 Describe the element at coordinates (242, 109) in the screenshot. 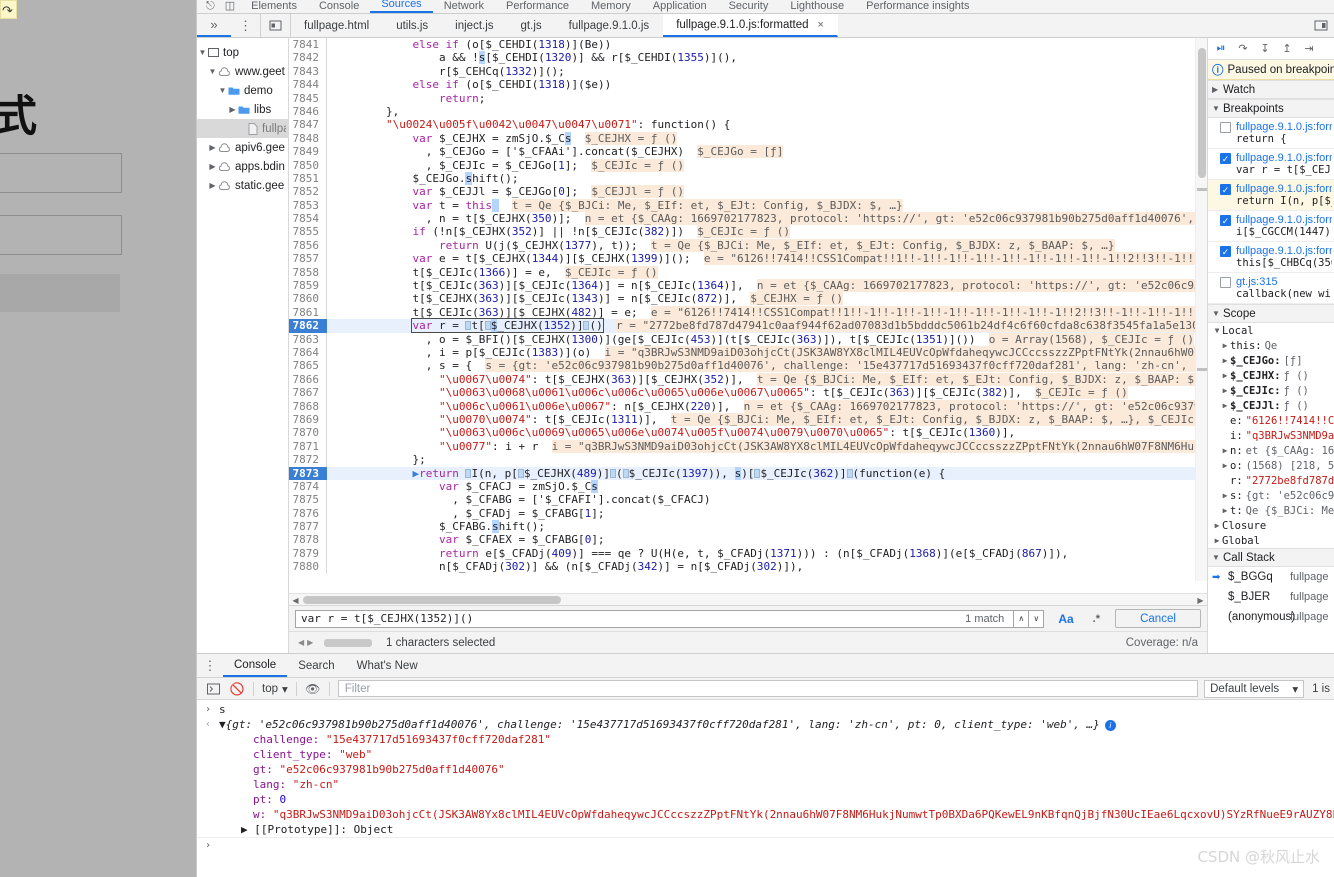

I see `tree-item-libs: ▶ libs` at that location.